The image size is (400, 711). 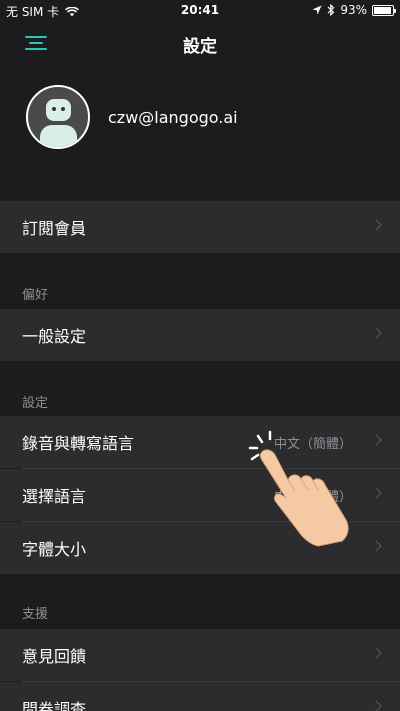 What do you see at coordinates (200, 227) in the screenshot?
I see `subscription-row: 訂閱會員` at bounding box center [200, 227].